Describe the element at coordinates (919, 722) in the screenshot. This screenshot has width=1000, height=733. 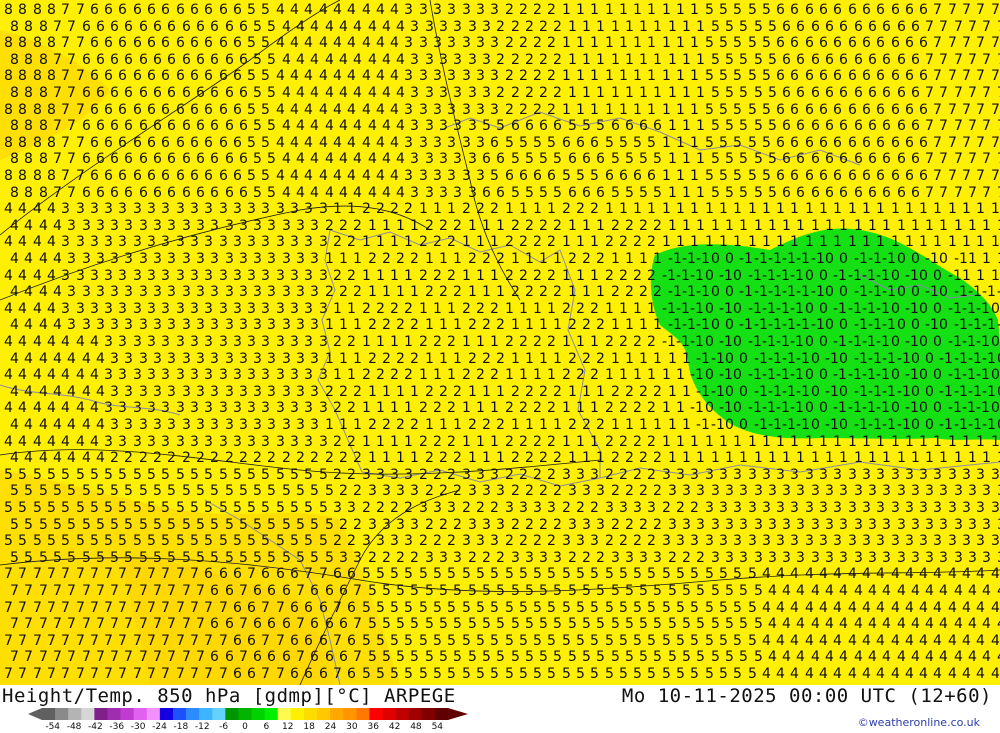
I see `credit-link: ©weatheronline.co.uk` at that location.